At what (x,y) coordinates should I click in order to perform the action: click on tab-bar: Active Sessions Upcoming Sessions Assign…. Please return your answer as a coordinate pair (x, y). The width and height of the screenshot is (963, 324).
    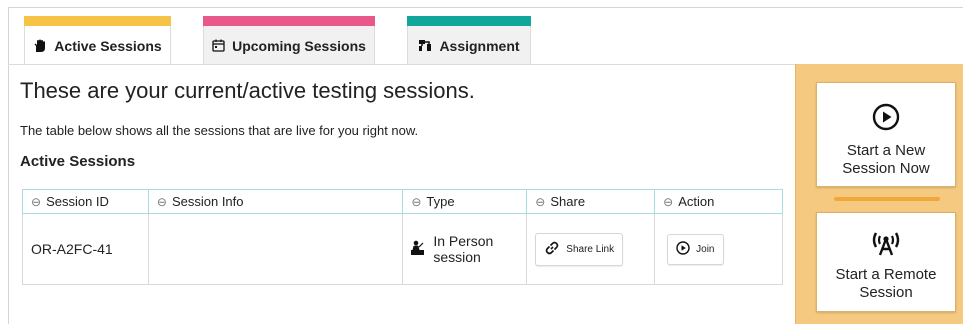
    Looking at the image, I should click on (401, 36).